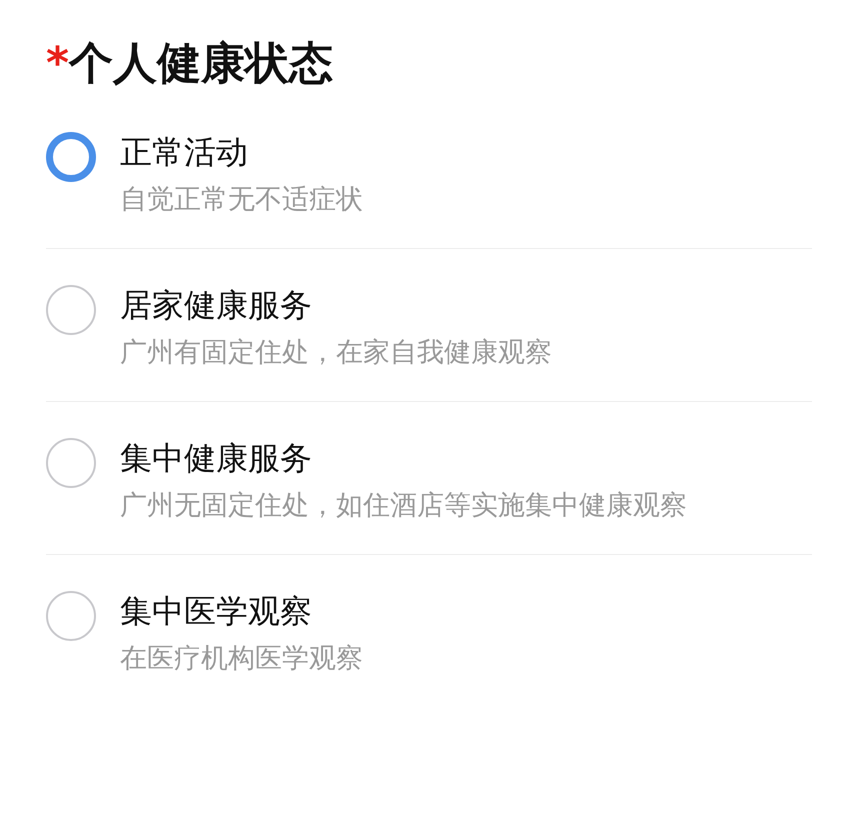 Image resolution: width=858 pixels, height=814 pixels. Describe the element at coordinates (58, 64) in the screenshot. I see `required-mark: *` at that location.